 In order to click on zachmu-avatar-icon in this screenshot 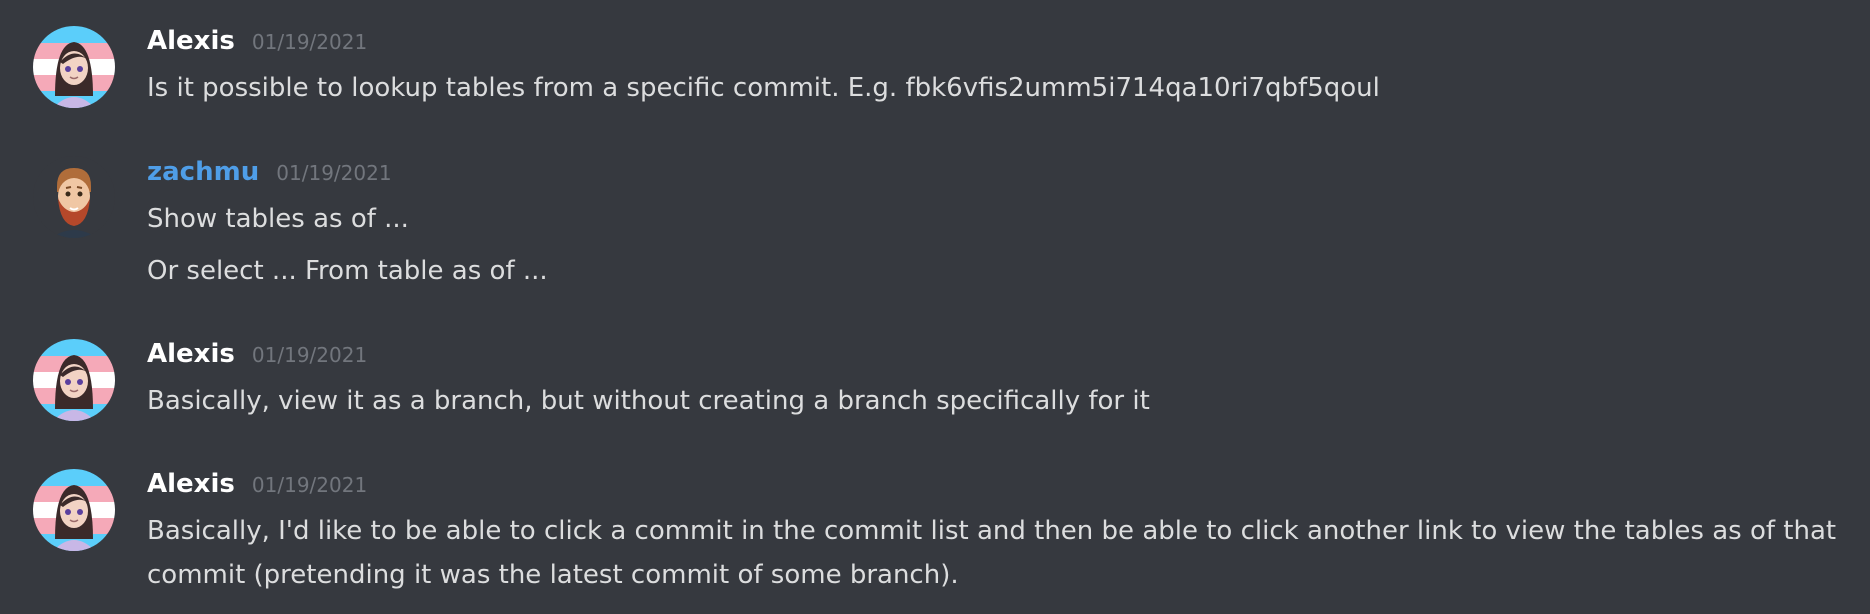, I will do `click(74, 197)`.